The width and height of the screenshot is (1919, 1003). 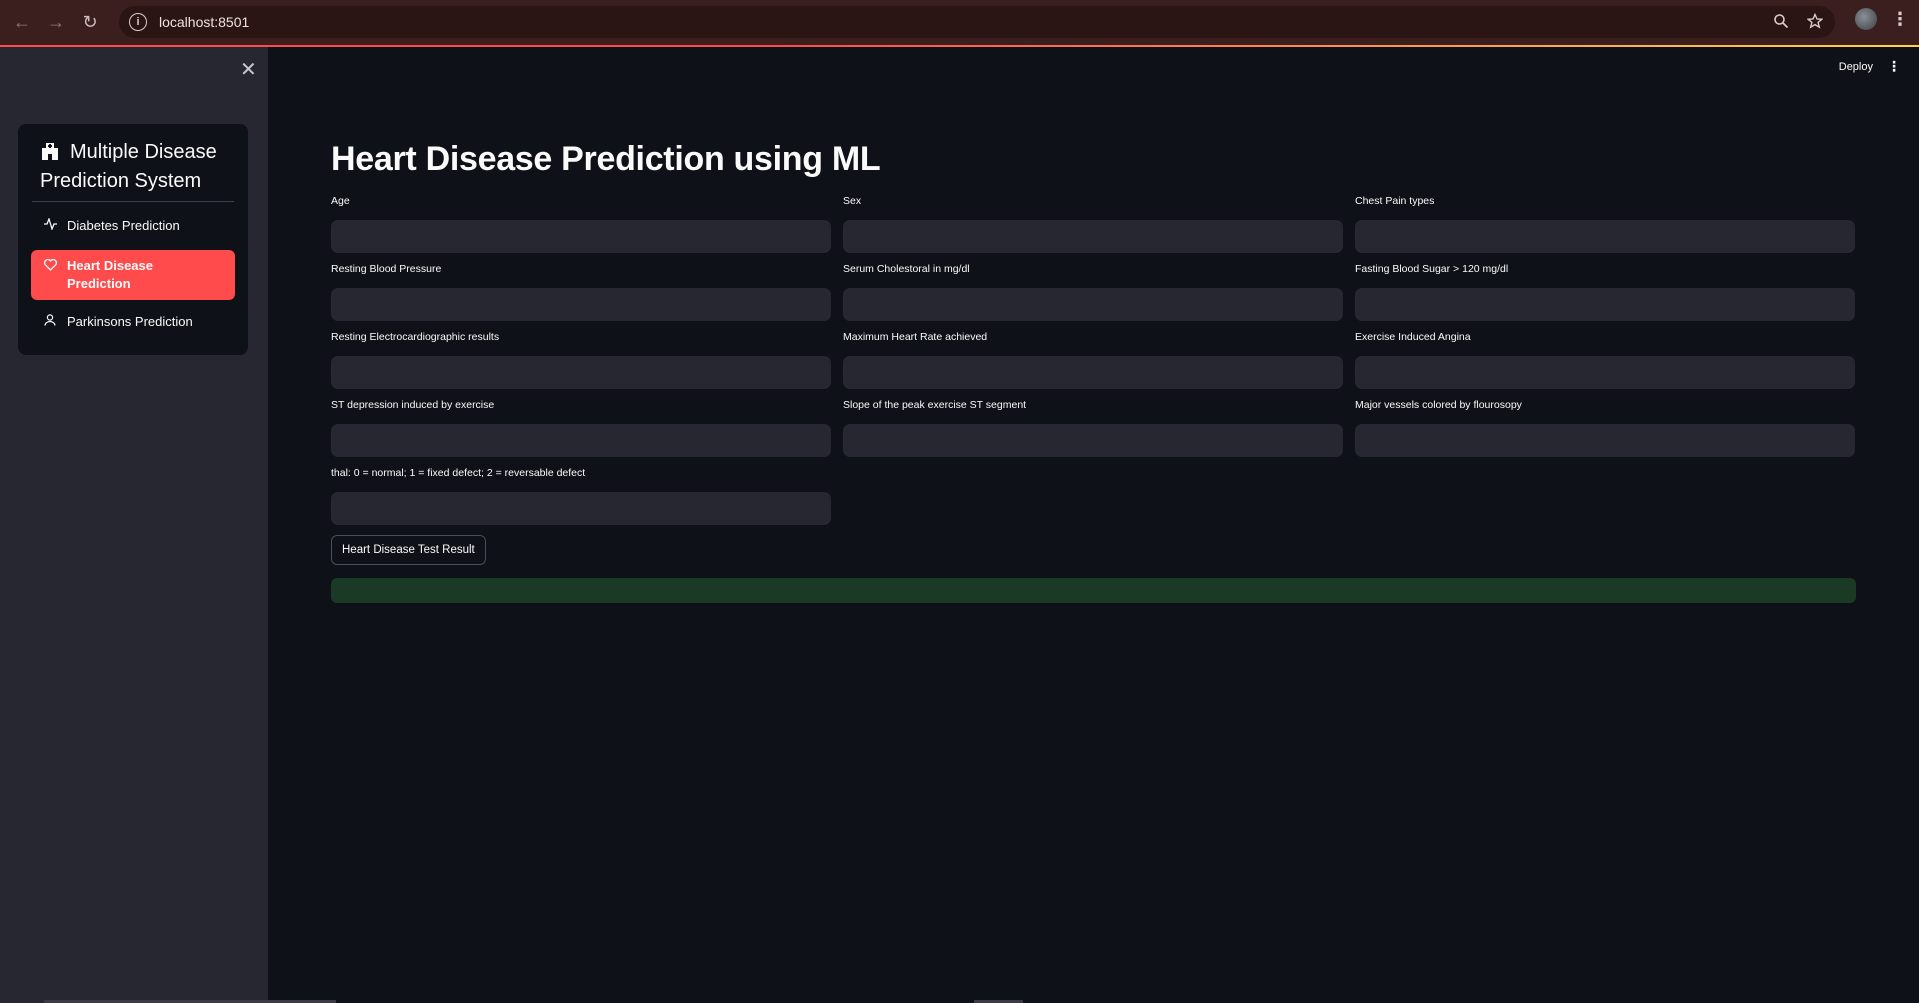 I want to click on age-field: Age, so click(x=581, y=224).